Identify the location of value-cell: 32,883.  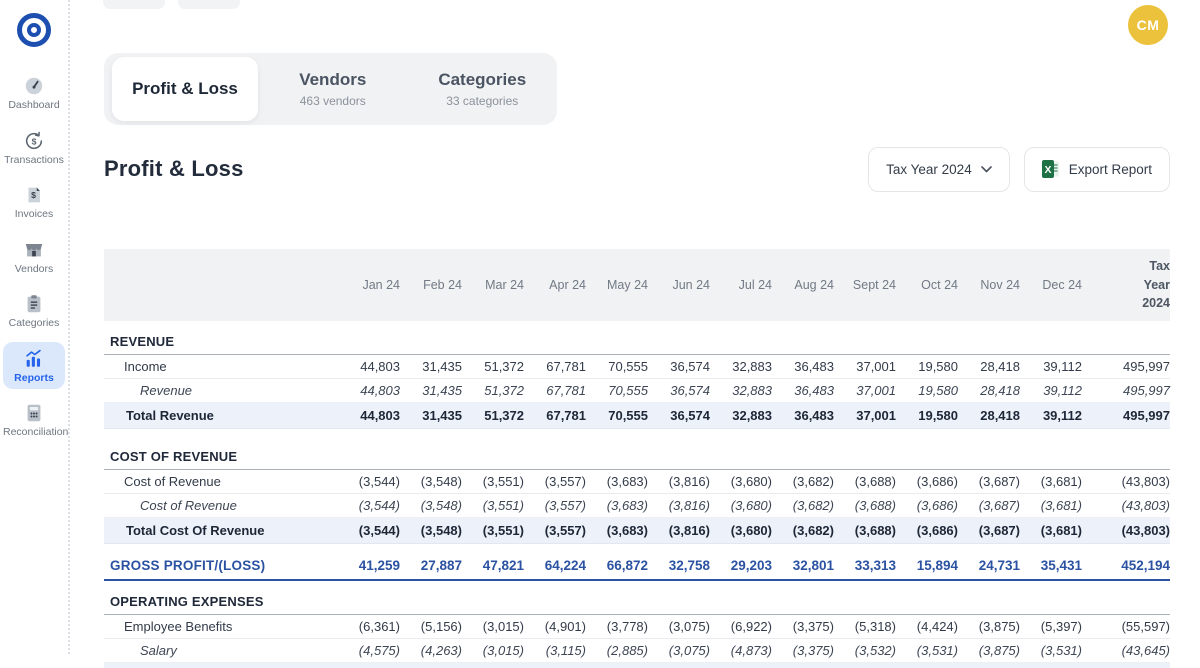
(752, 415).